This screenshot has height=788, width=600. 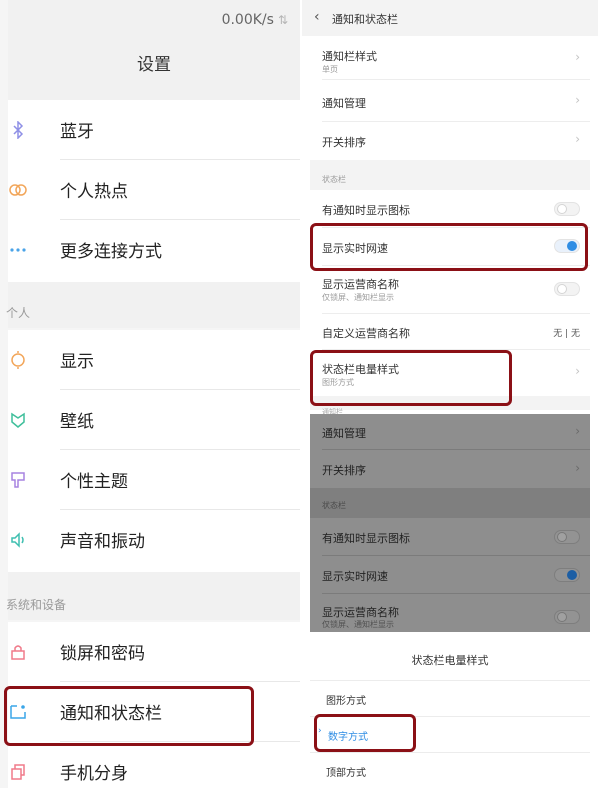 I want to click on option-numeric: › 数字方式, so click(x=450, y=734).